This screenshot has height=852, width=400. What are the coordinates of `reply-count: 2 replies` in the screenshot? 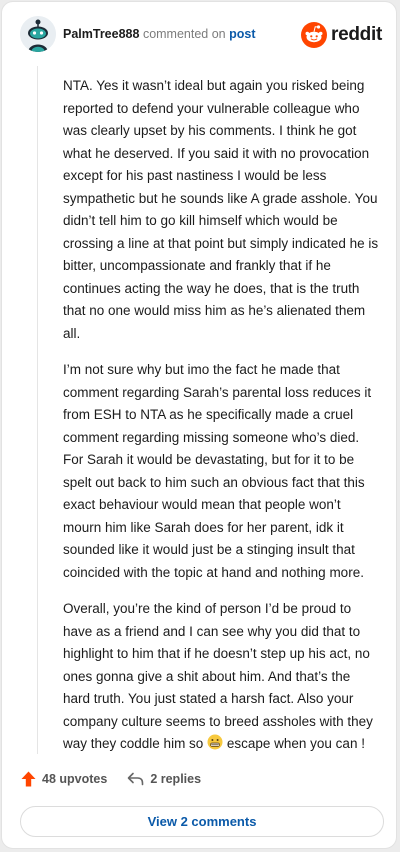 It's located at (176, 779).